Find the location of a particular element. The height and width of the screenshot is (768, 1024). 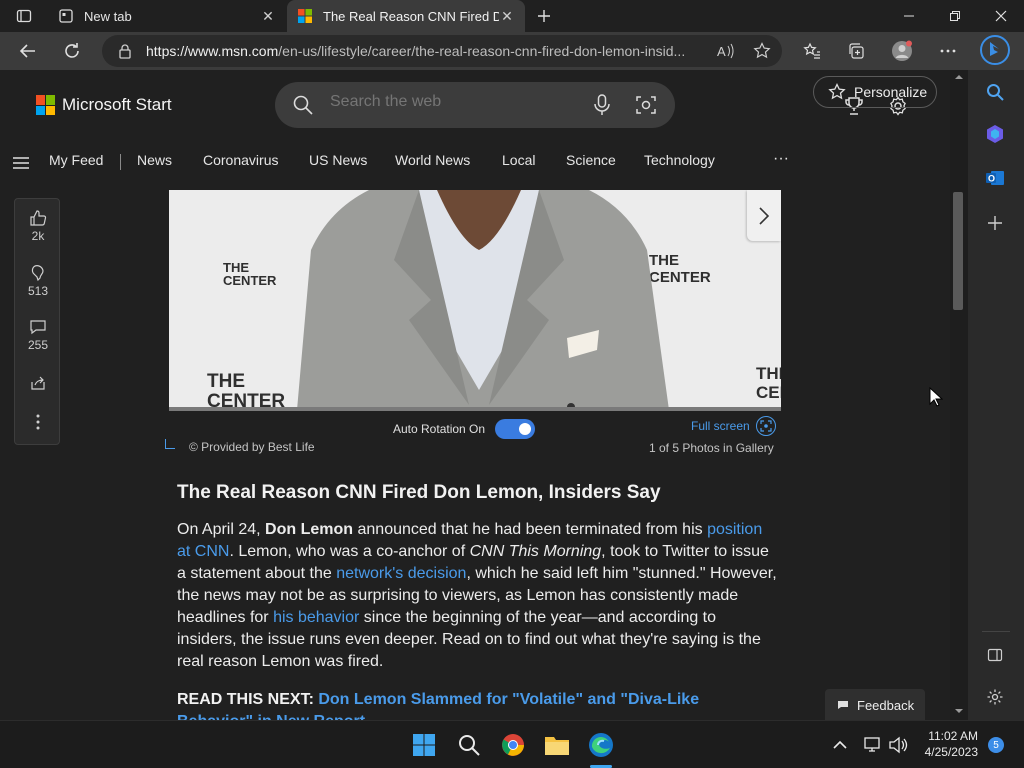

tab-new-tab: New tab ✕ is located at coordinates (167, 16).